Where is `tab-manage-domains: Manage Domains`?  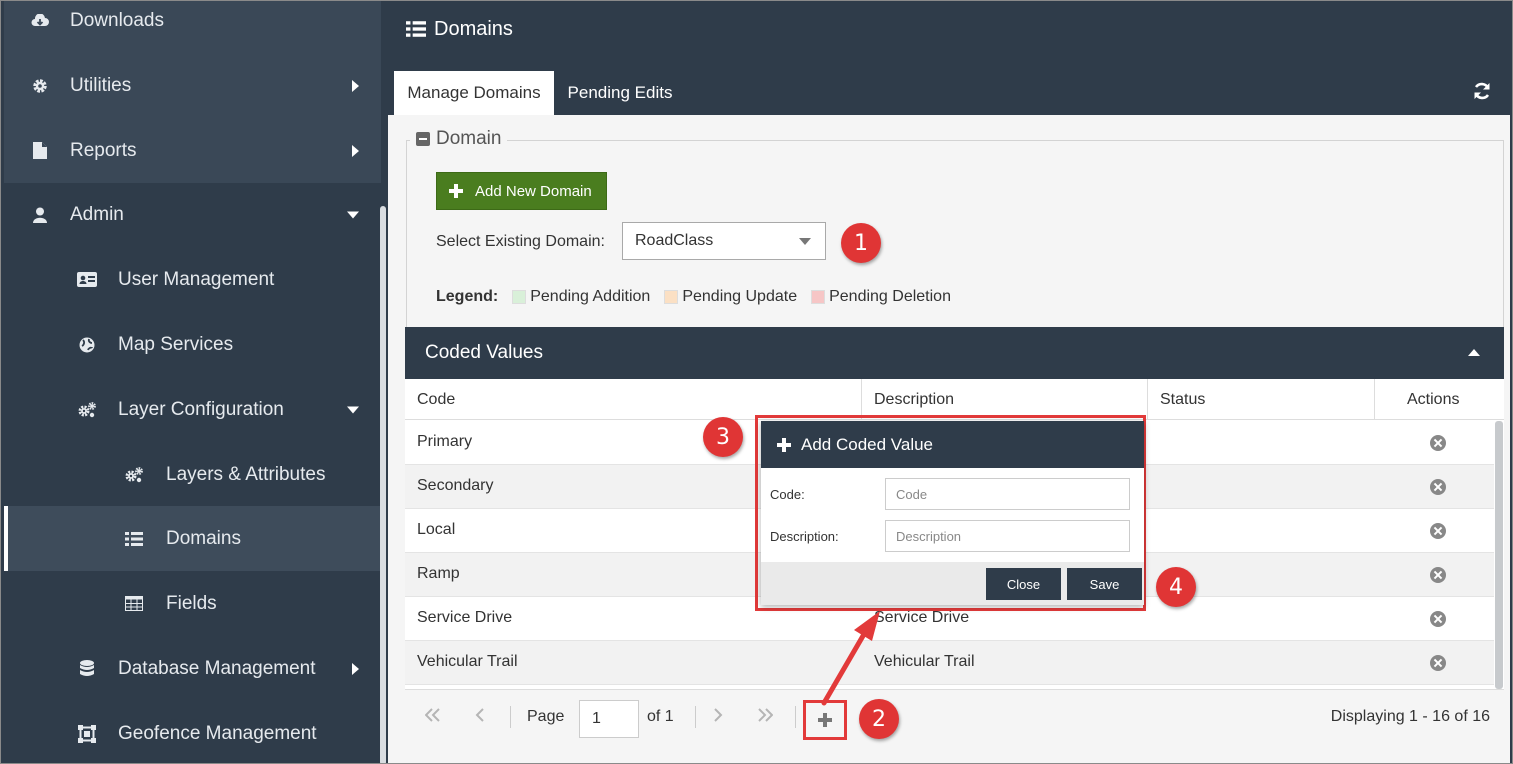
tab-manage-domains: Manage Domains is located at coordinates (474, 93).